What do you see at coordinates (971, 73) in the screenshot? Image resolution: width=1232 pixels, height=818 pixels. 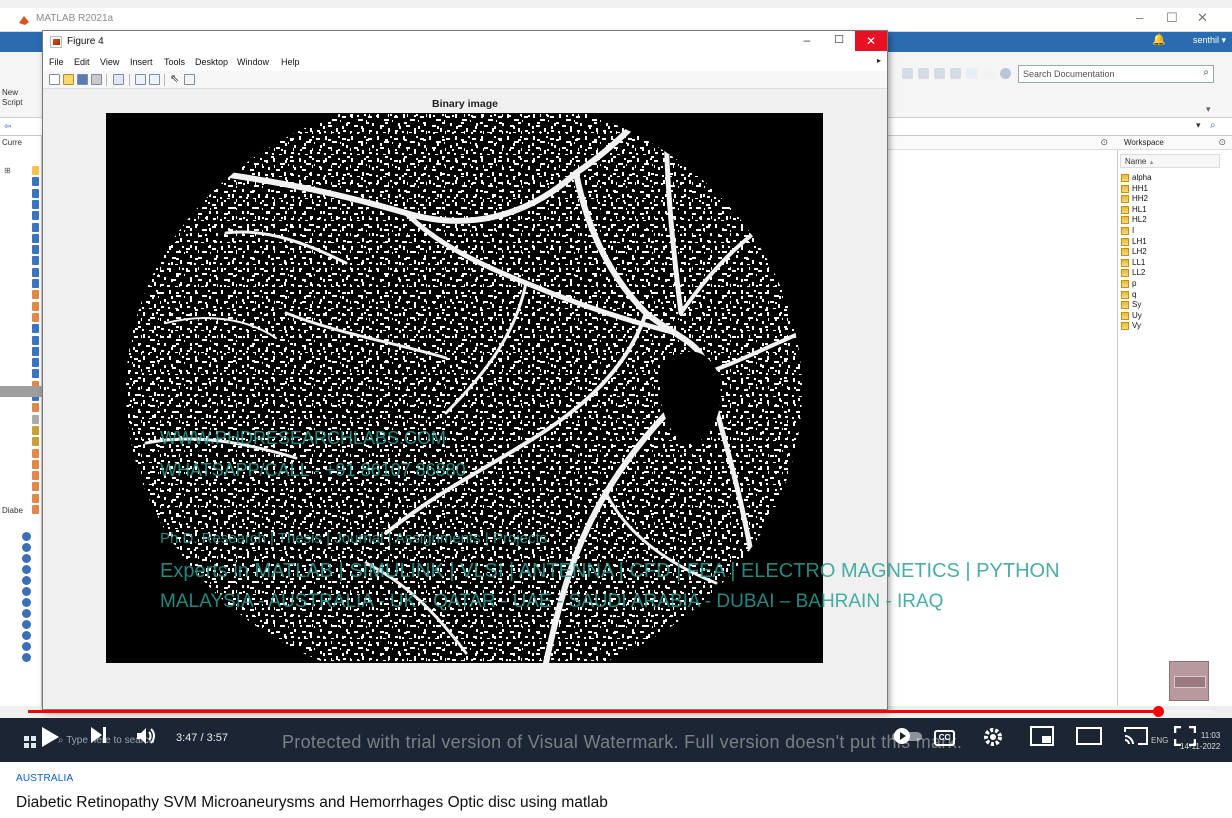 I see `window-quick-icon` at bounding box center [971, 73].